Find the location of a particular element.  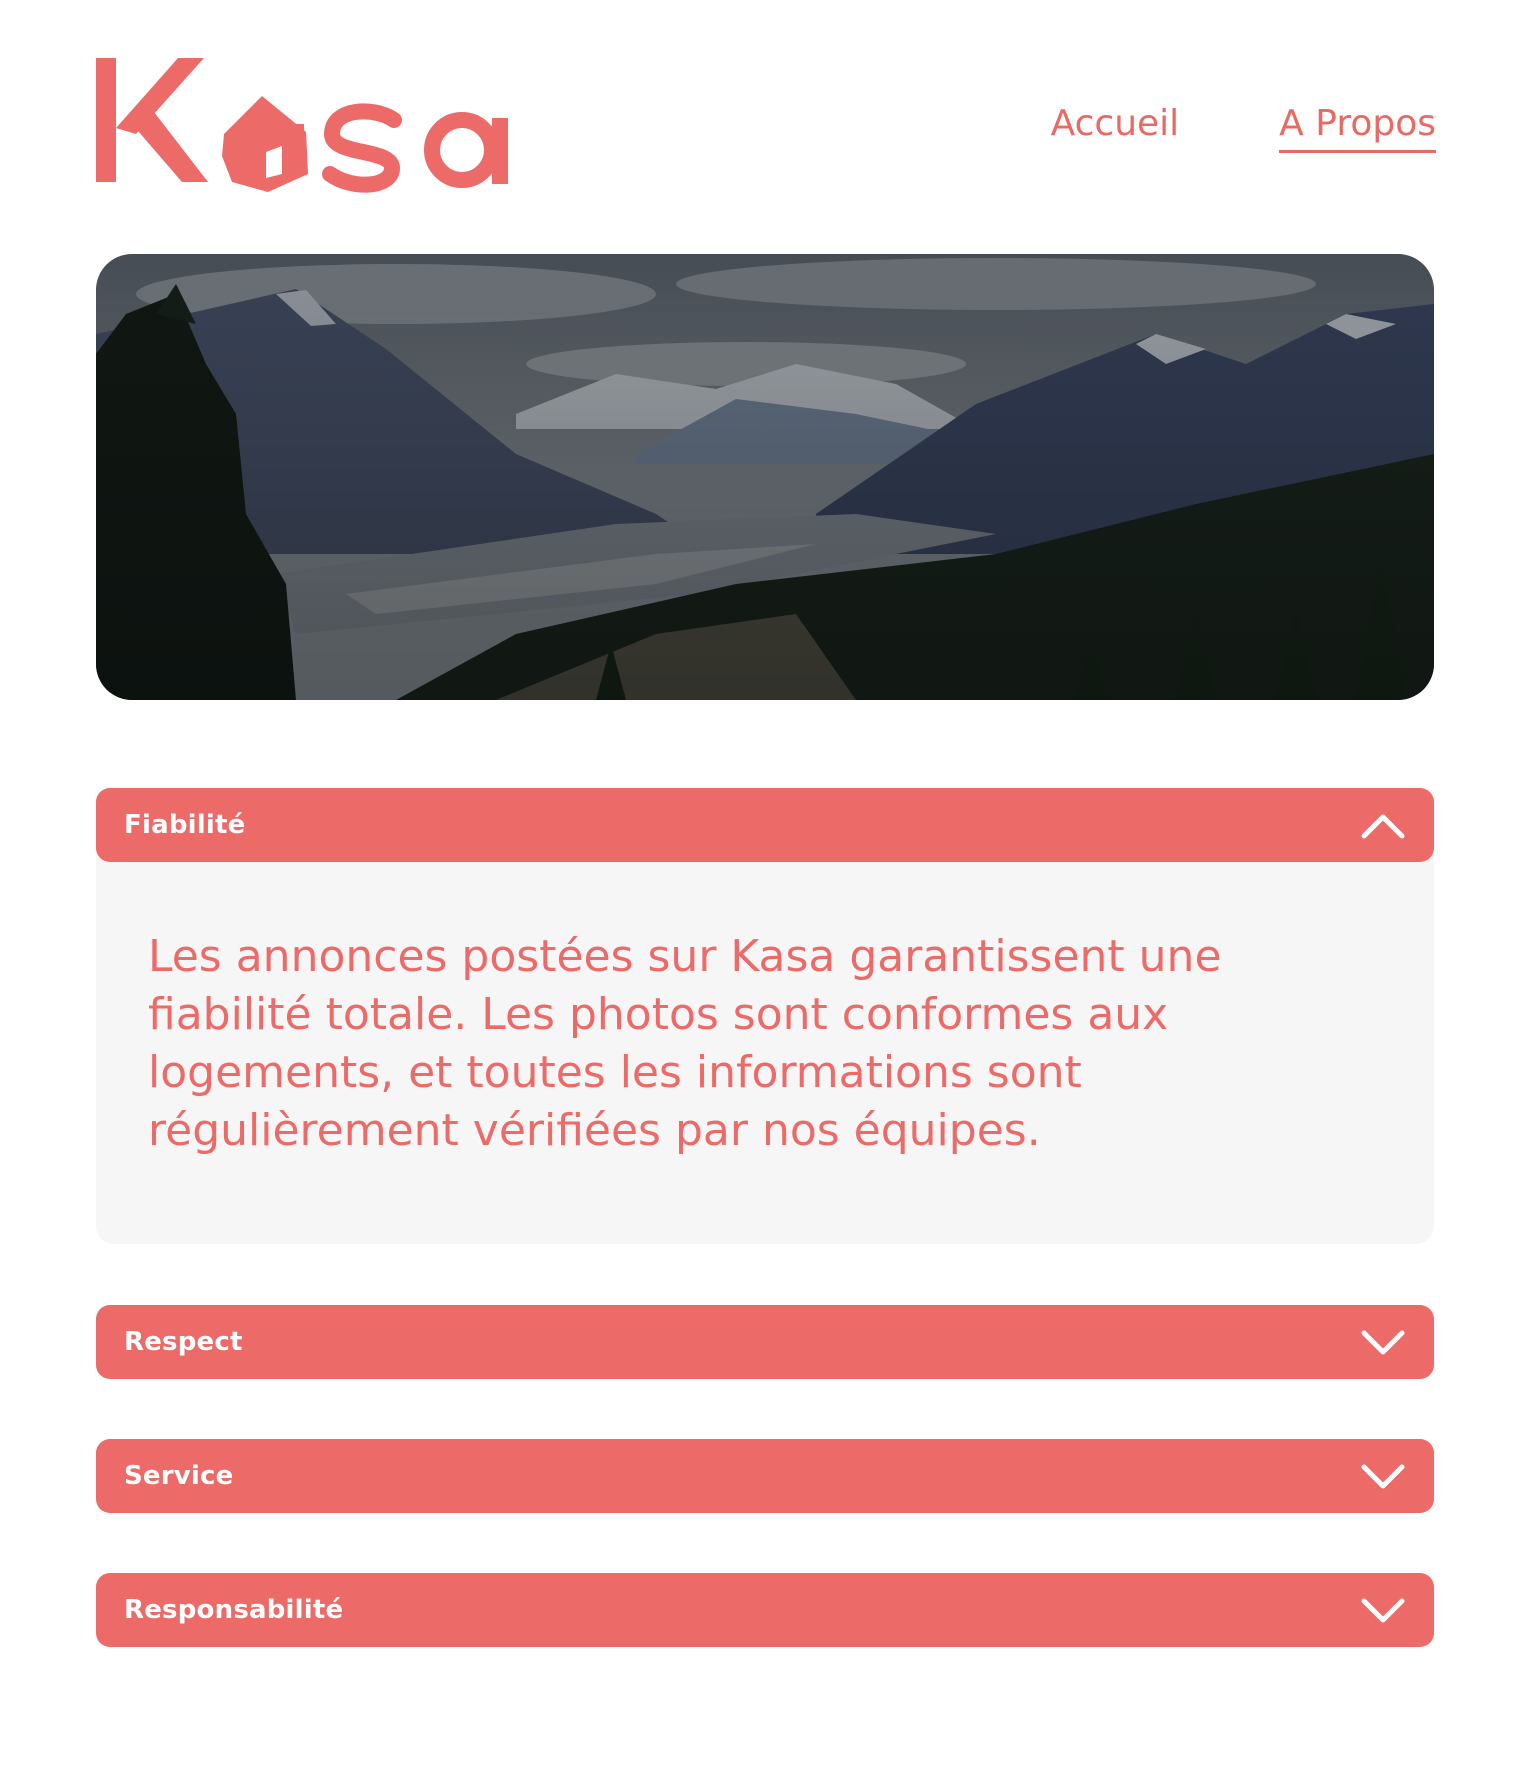

accordion-service: Service is located at coordinates (765, 1476).